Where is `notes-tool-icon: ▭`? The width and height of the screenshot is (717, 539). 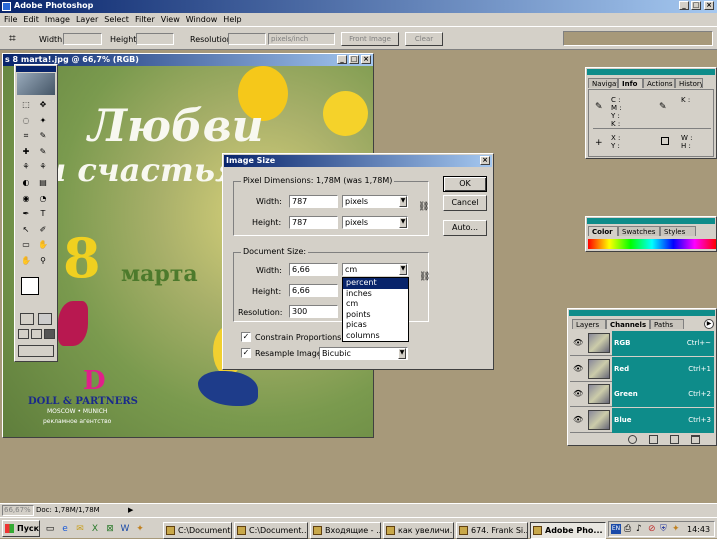 notes-tool-icon: ▭ is located at coordinates (26, 245).